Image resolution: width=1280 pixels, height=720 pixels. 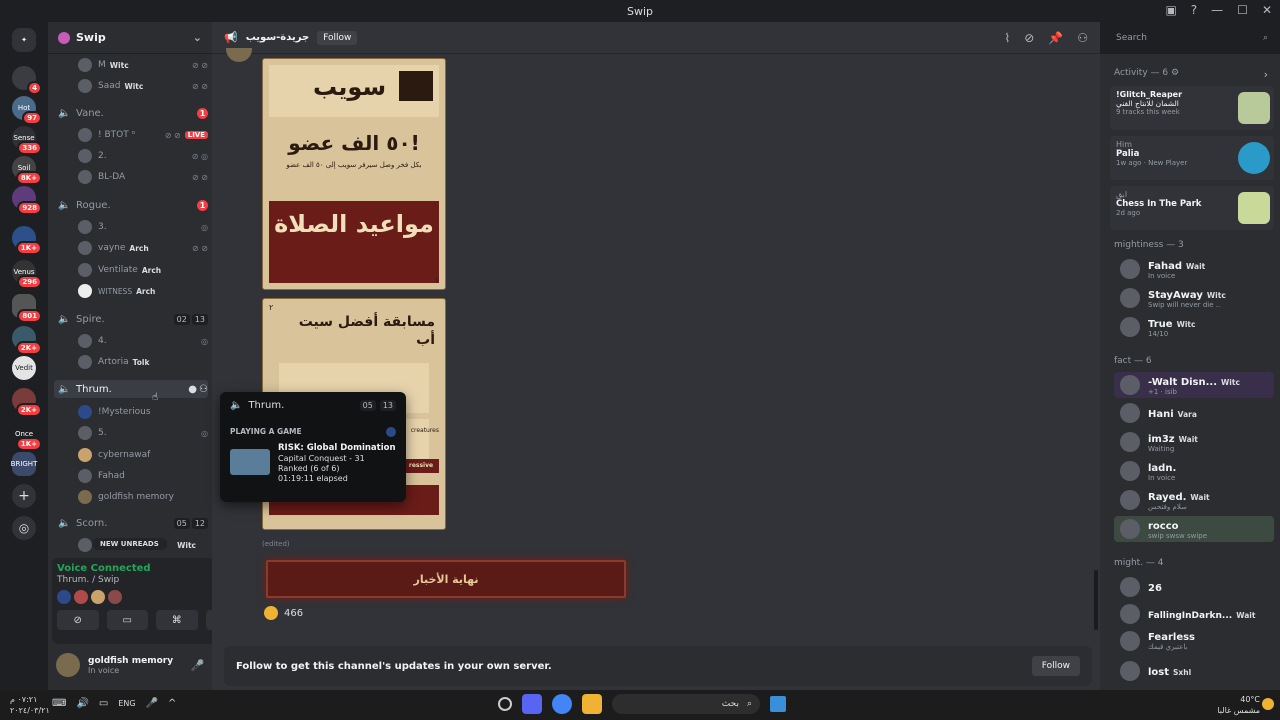 I want to click on weather-widget: 40°C مشمس غالبا, so click(x=1238, y=705).